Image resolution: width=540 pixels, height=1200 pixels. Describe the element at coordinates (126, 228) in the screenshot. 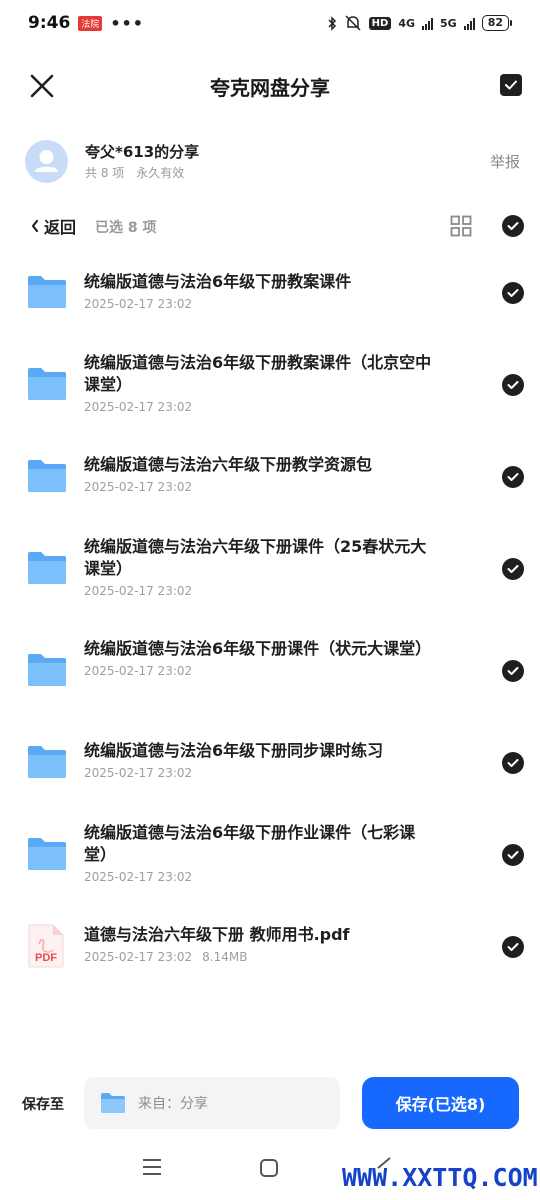

I see `selected-count: 已选 8 项` at that location.